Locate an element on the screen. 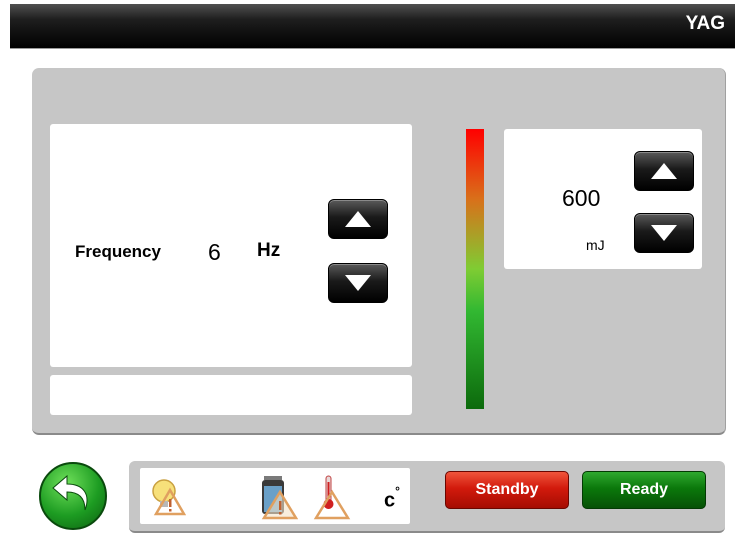 This screenshot has width=735, height=533. frequency-value: 6 is located at coordinates (214, 252).